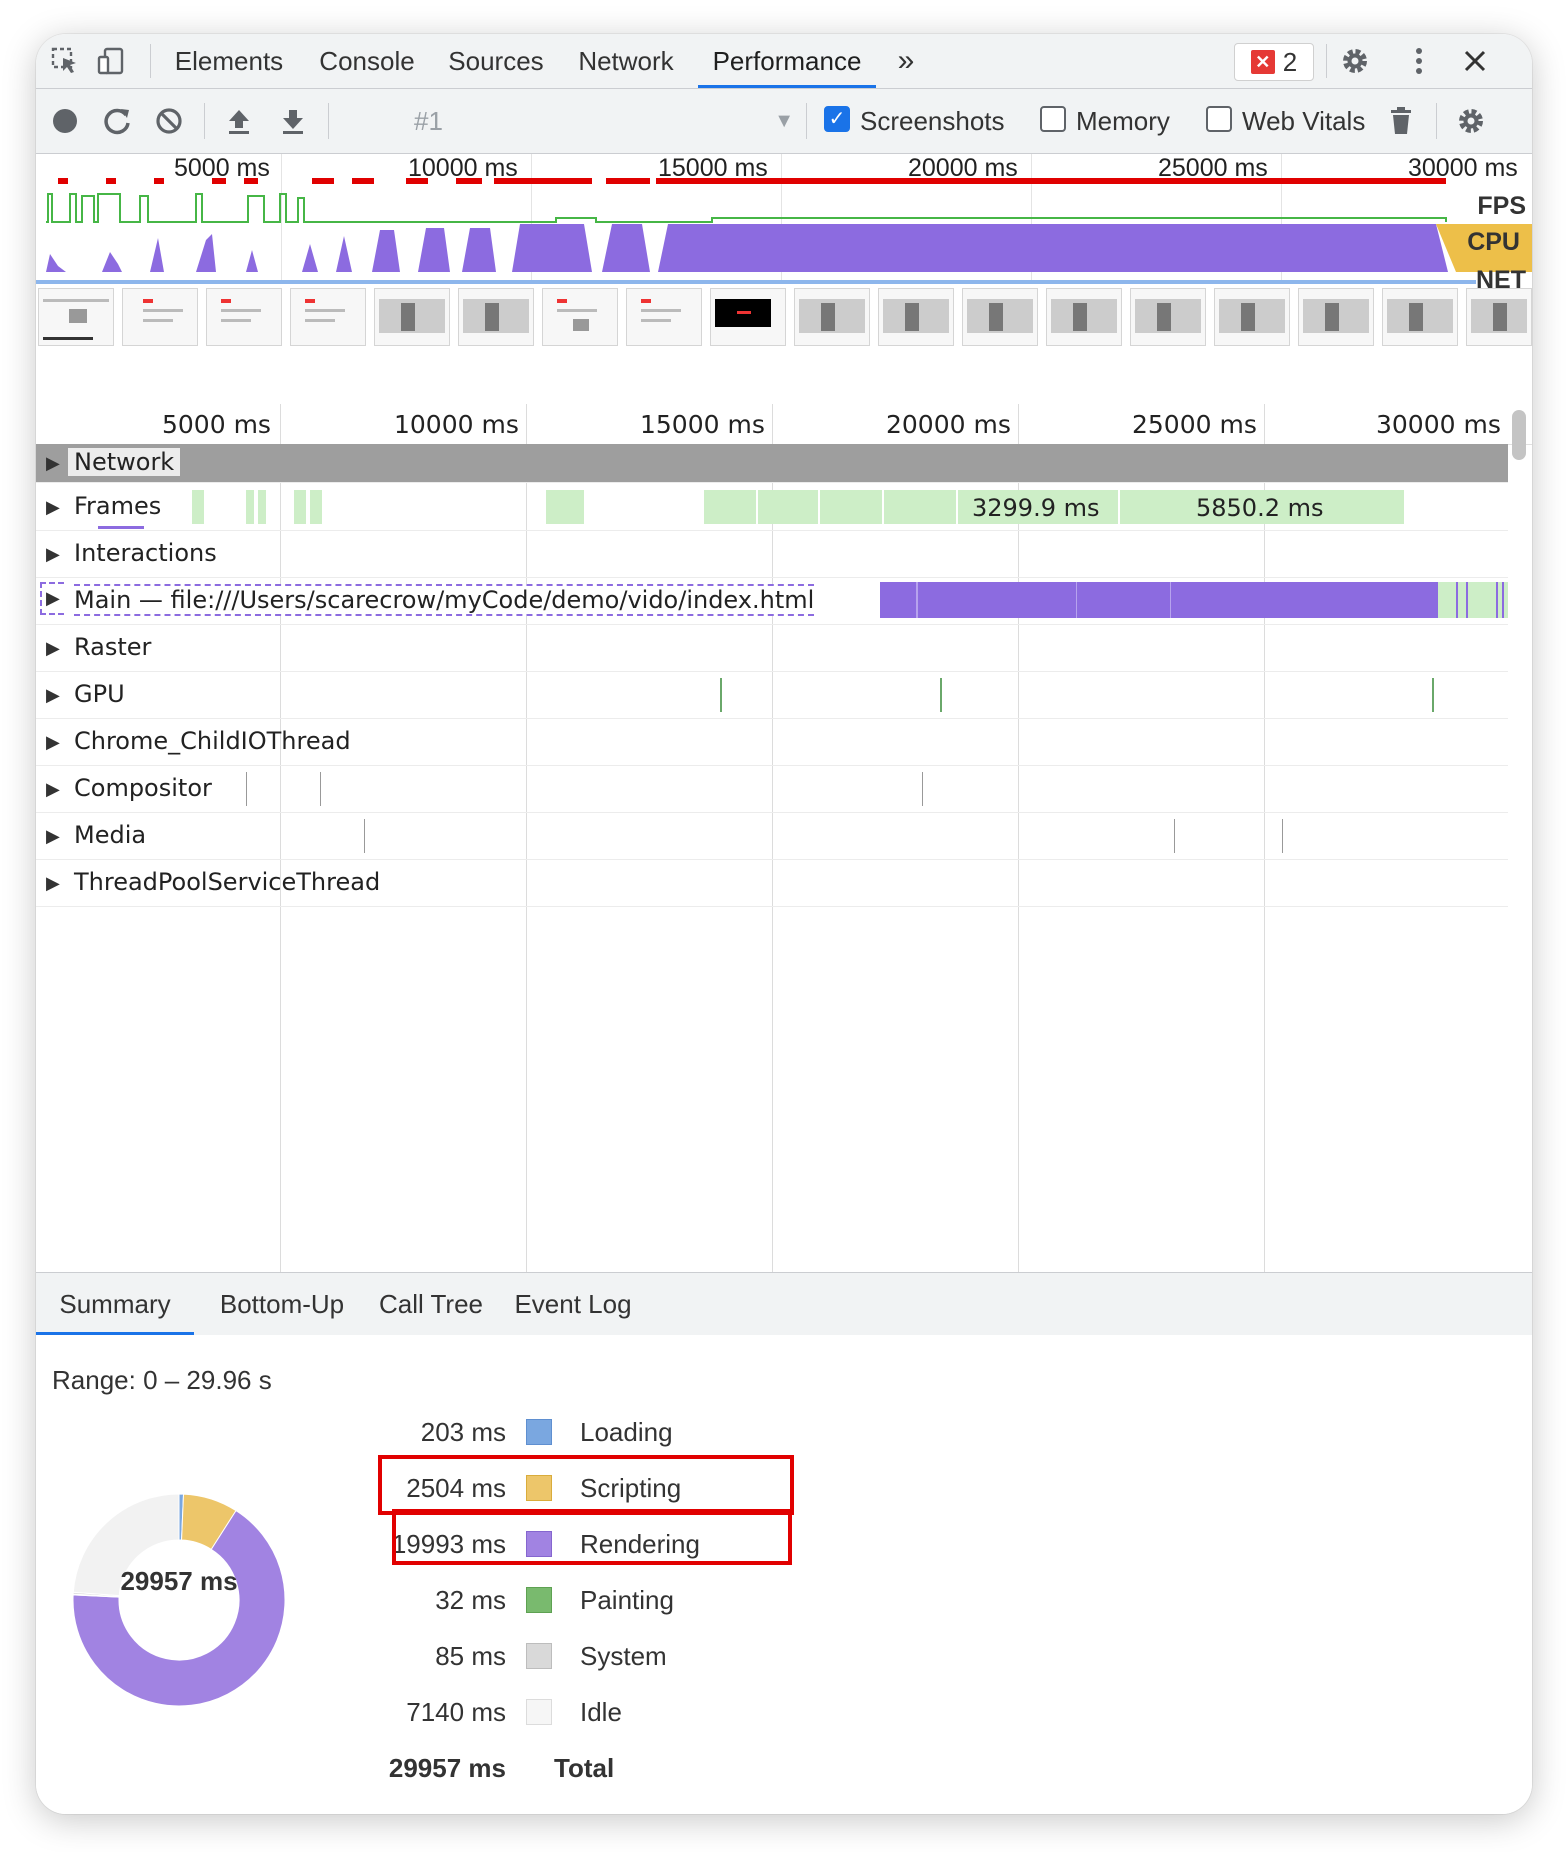  Describe the element at coordinates (1475, 61) in the screenshot. I see `close-icon` at that location.